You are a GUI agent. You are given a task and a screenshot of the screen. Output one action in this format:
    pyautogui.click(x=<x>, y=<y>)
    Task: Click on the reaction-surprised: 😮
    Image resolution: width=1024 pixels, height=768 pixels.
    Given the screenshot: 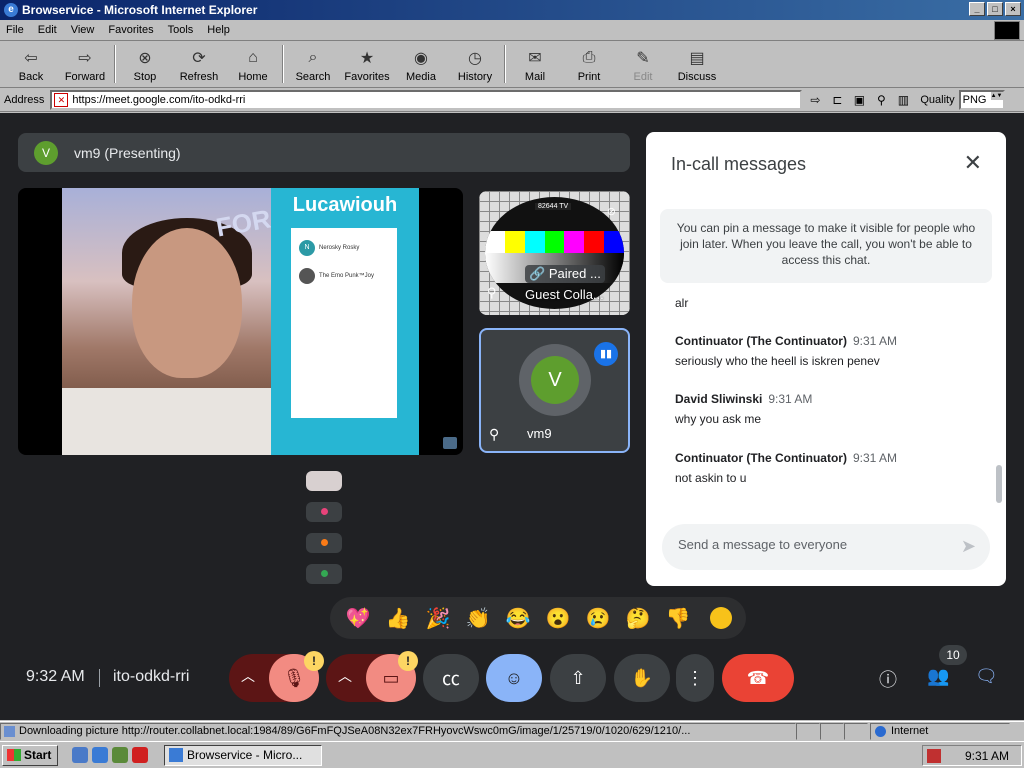 What is the action you would take?
    pyautogui.click(x=558, y=618)
    